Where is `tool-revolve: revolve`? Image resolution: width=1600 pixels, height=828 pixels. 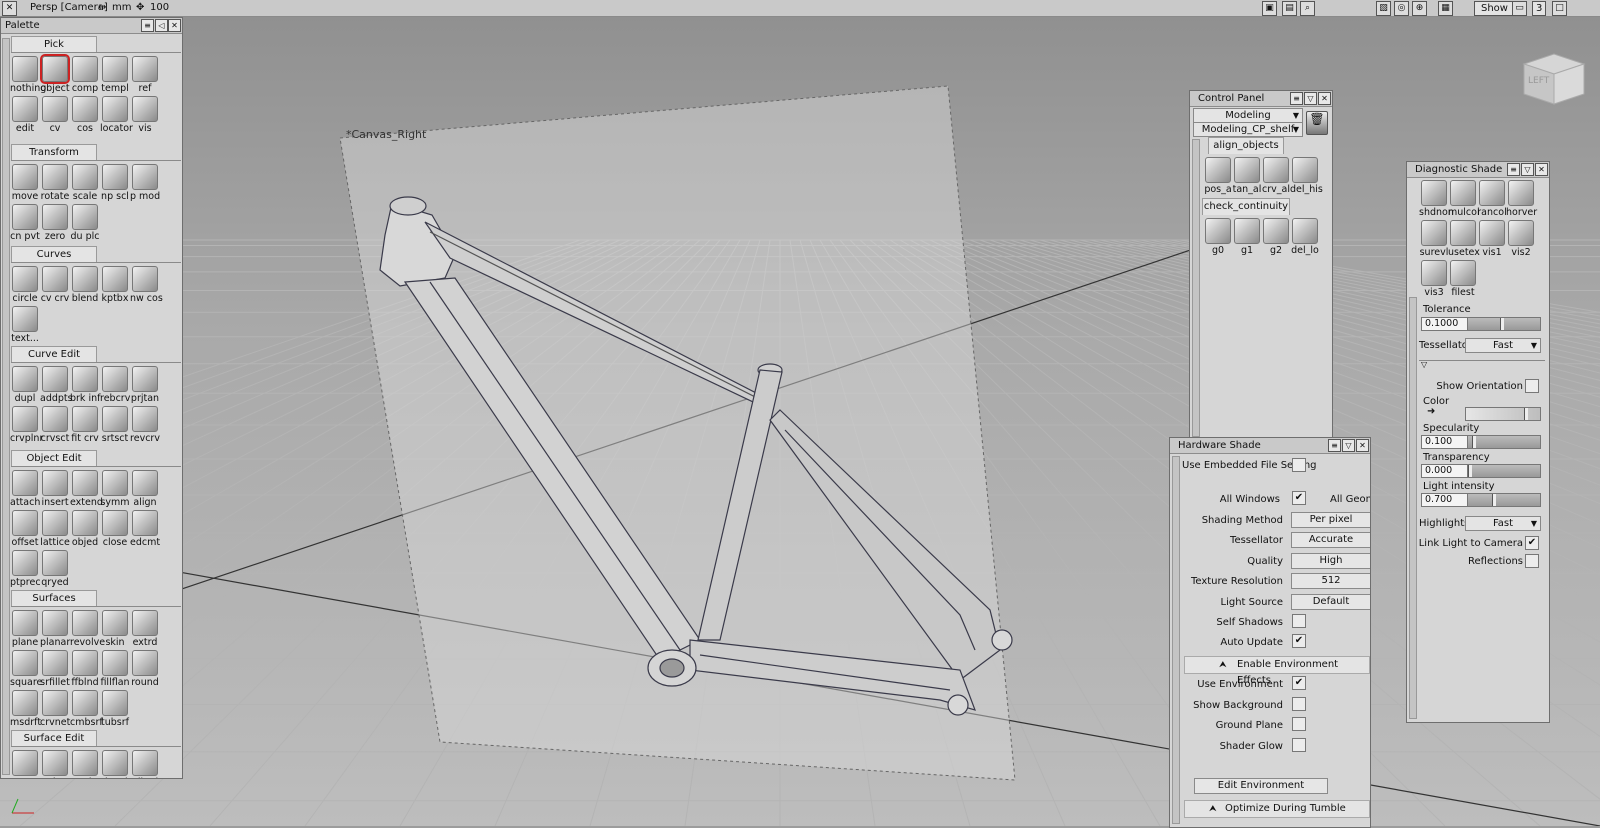
tool-revolve: revolve is located at coordinates (87, 629).